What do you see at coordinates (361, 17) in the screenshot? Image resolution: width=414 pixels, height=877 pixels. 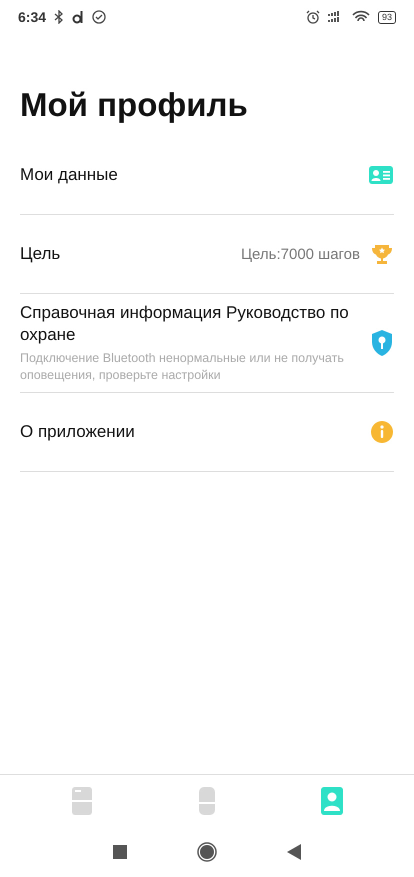 I see `wifi-icon` at bounding box center [361, 17].